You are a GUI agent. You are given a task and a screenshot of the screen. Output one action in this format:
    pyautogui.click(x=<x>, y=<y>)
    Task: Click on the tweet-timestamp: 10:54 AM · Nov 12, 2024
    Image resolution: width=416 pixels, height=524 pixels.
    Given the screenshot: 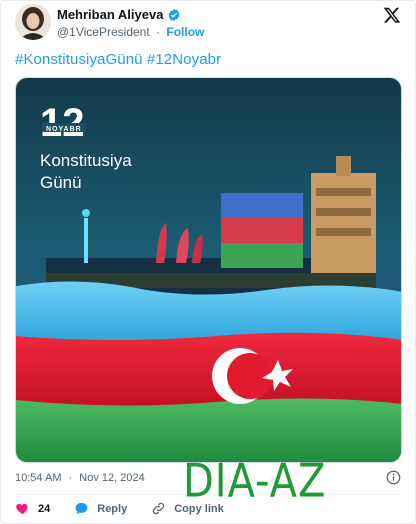 What is the action you would take?
    pyautogui.click(x=80, y=478)
    